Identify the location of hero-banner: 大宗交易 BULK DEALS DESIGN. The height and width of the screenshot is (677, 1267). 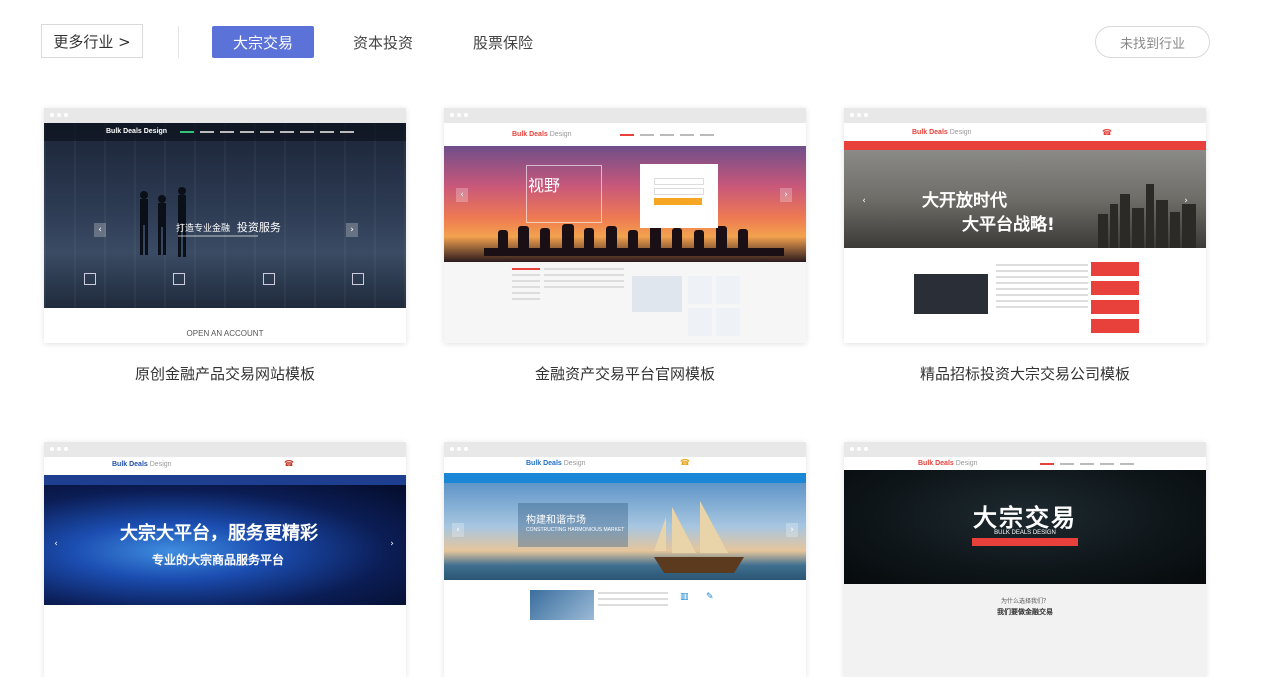
(1025, 527).